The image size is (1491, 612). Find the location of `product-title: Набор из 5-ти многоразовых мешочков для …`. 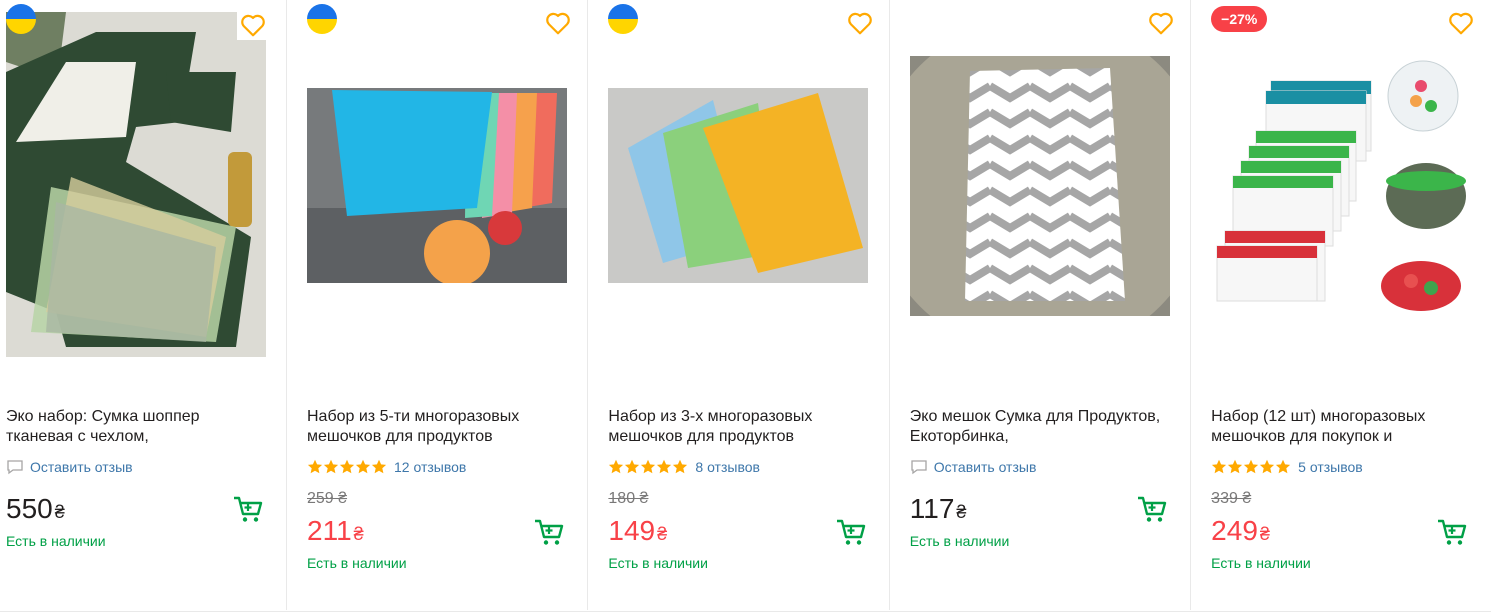

product-title: Набор из 5-ти многоразовых мешочков для … is located at coordinates (439, 427).